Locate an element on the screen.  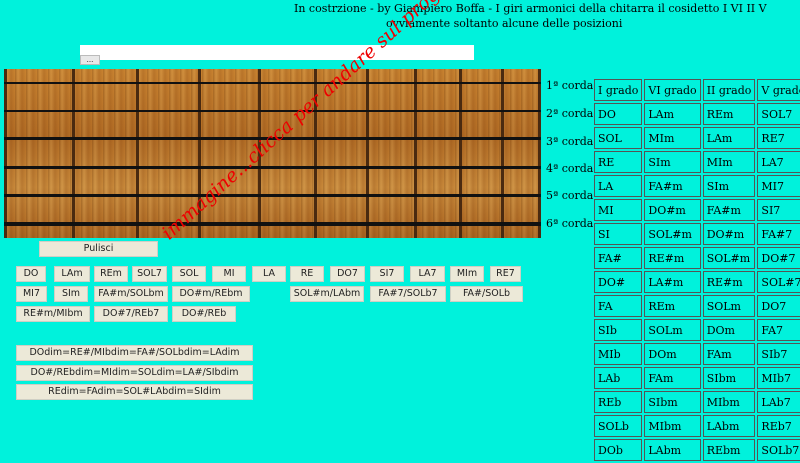
chord-button: DO#/REb is located at coordinates (204, 314).